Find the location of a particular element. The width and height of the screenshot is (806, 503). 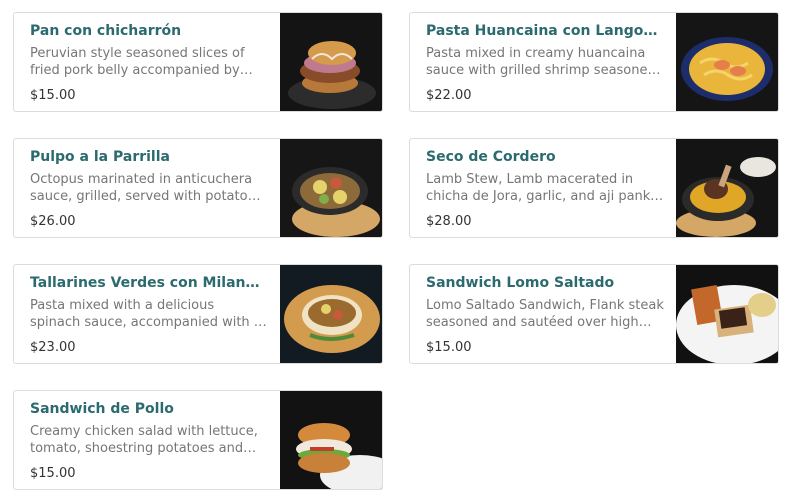

menu-item-name: Tallarines Verdes con Milanesa is located at coordinates (149, 283).